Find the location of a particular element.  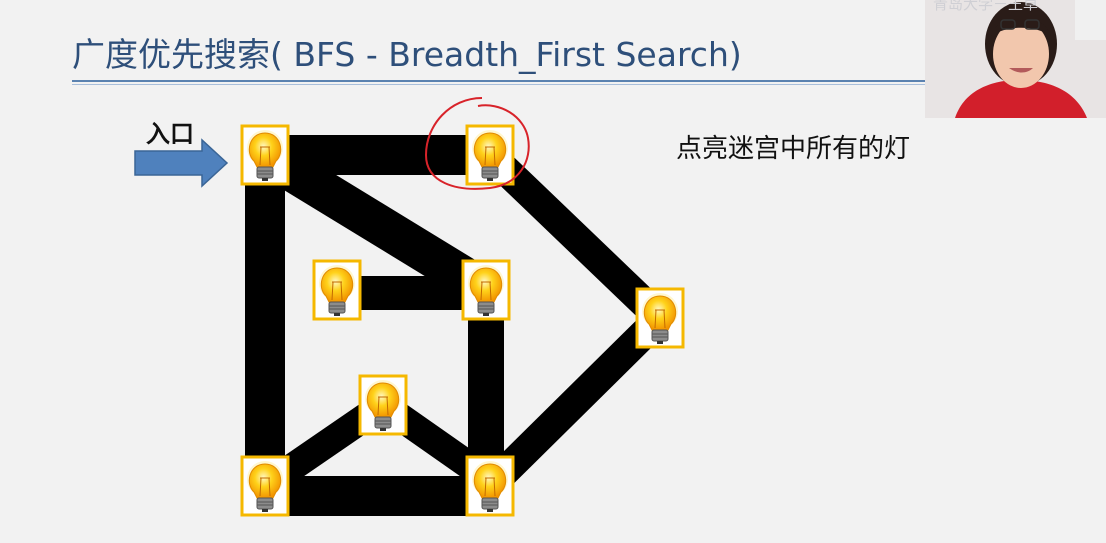

entry-arrow-icon is located at coordinates (181, 163).